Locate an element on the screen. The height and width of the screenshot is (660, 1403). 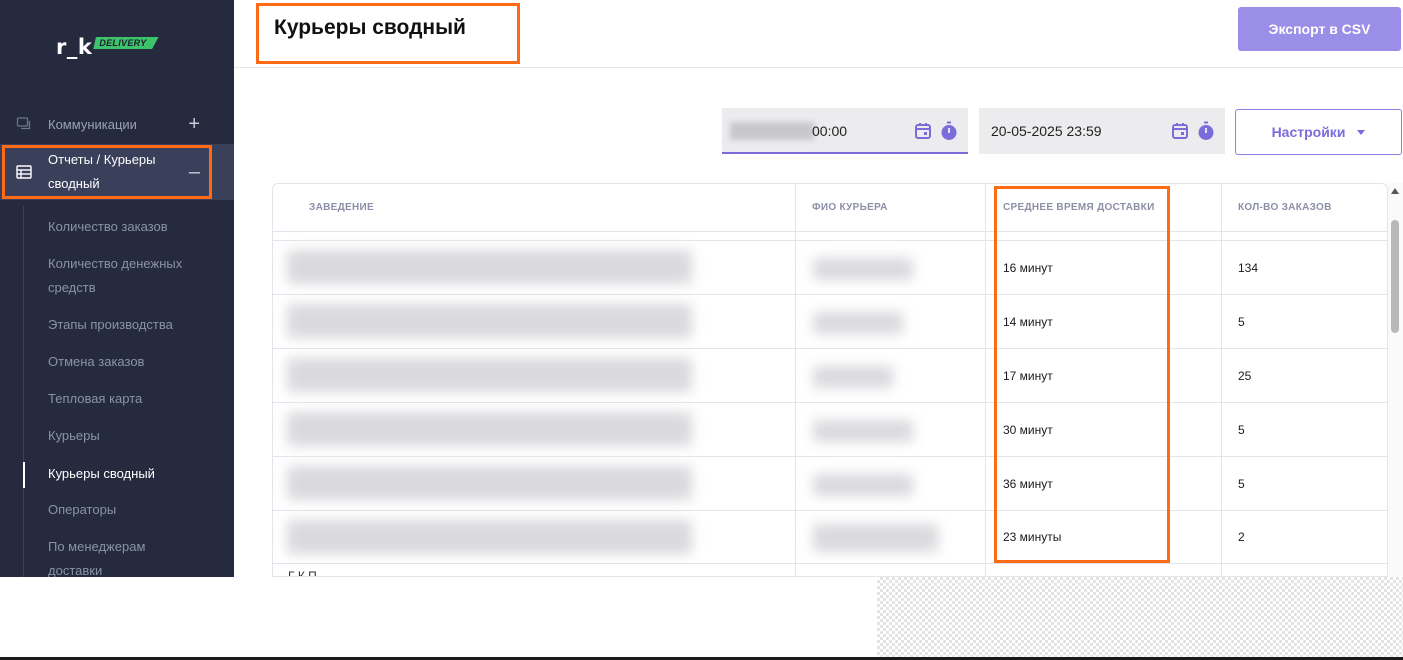
submenu-item-money: Количество денежных средств is located at coordinates (123, 276).